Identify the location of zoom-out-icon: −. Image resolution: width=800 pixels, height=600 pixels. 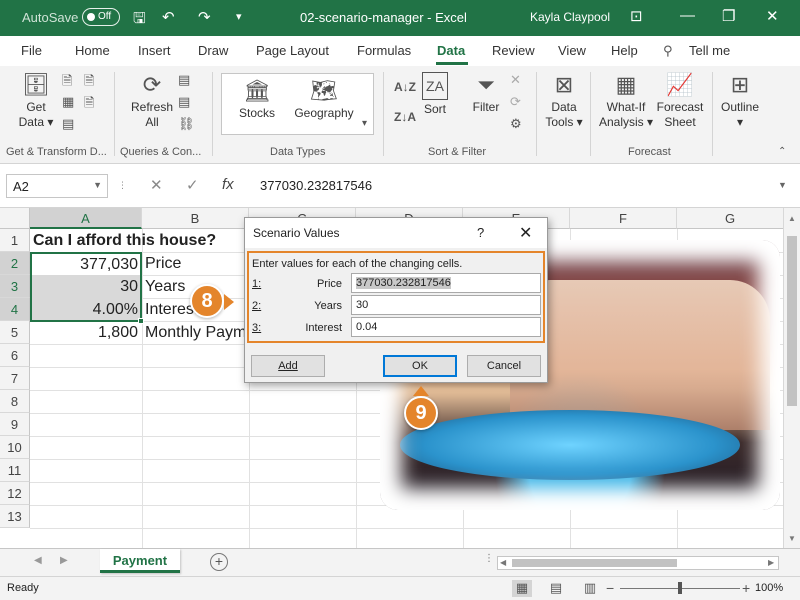
(610, 588).